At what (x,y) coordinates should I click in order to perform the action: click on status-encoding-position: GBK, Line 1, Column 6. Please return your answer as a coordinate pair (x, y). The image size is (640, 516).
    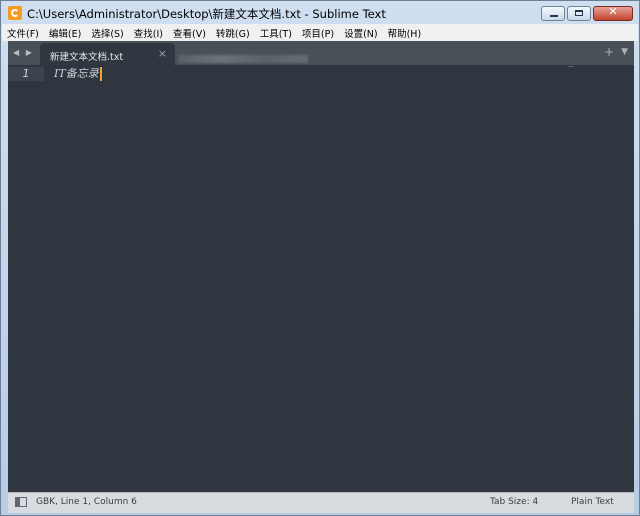
    Looking at the image, I should click on (86, 502).